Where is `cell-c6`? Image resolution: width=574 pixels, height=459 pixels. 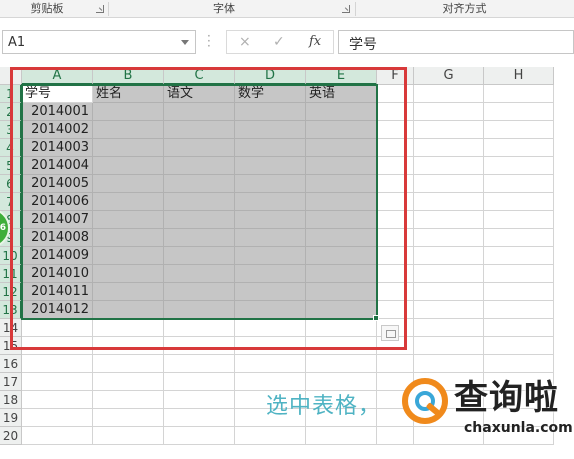 cell-c6 is located at coordinates (199, 184).